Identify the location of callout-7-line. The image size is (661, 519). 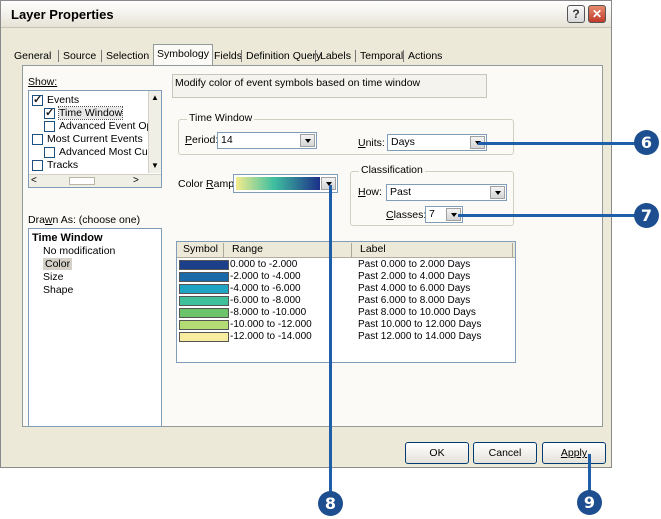
(548, 215).